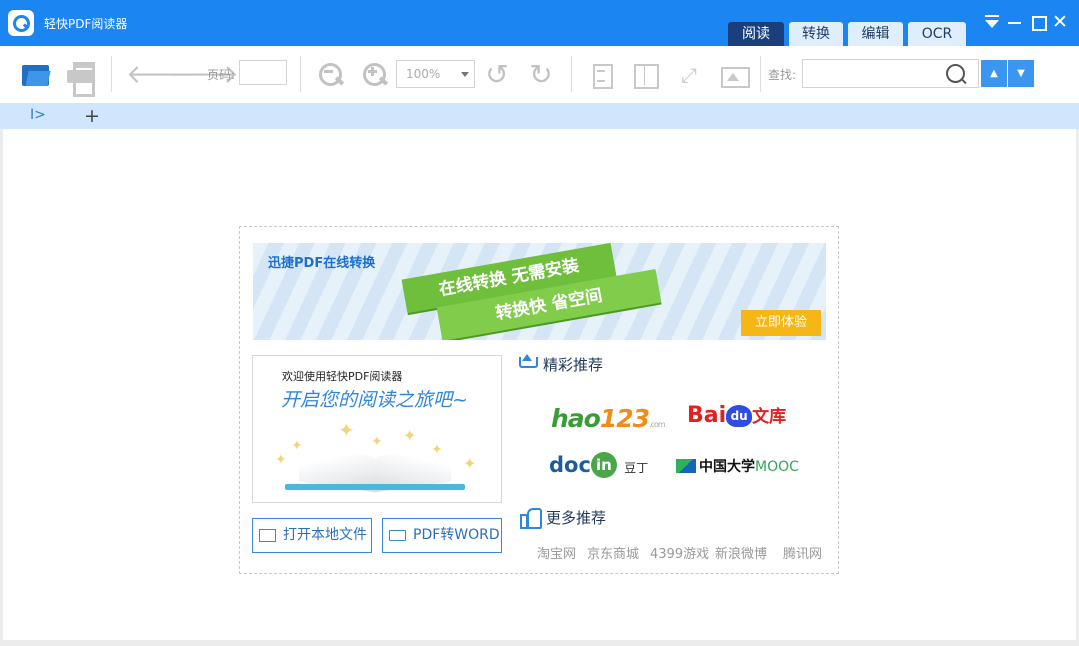  Describe the element at coordinates (322, 263) in the screenshot. I see `banner-title: 迅捷PDF在线转换` at that location.